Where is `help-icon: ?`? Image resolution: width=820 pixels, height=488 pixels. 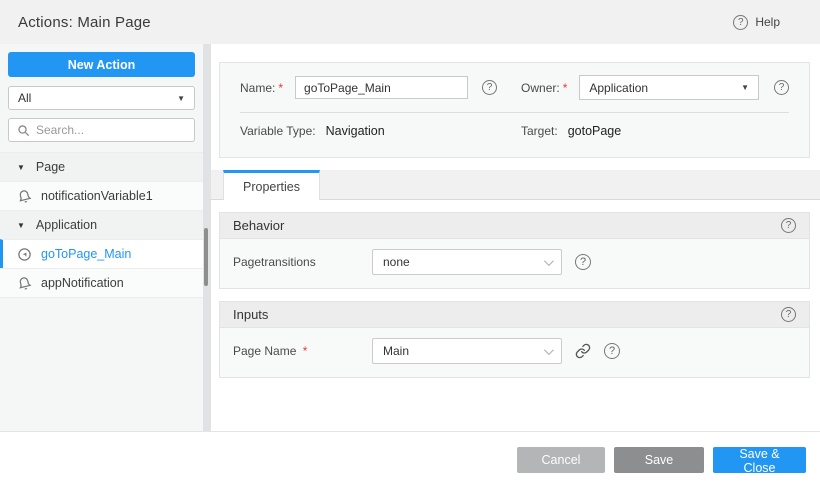
help-icon: ? is located at coordinates (741, 22).